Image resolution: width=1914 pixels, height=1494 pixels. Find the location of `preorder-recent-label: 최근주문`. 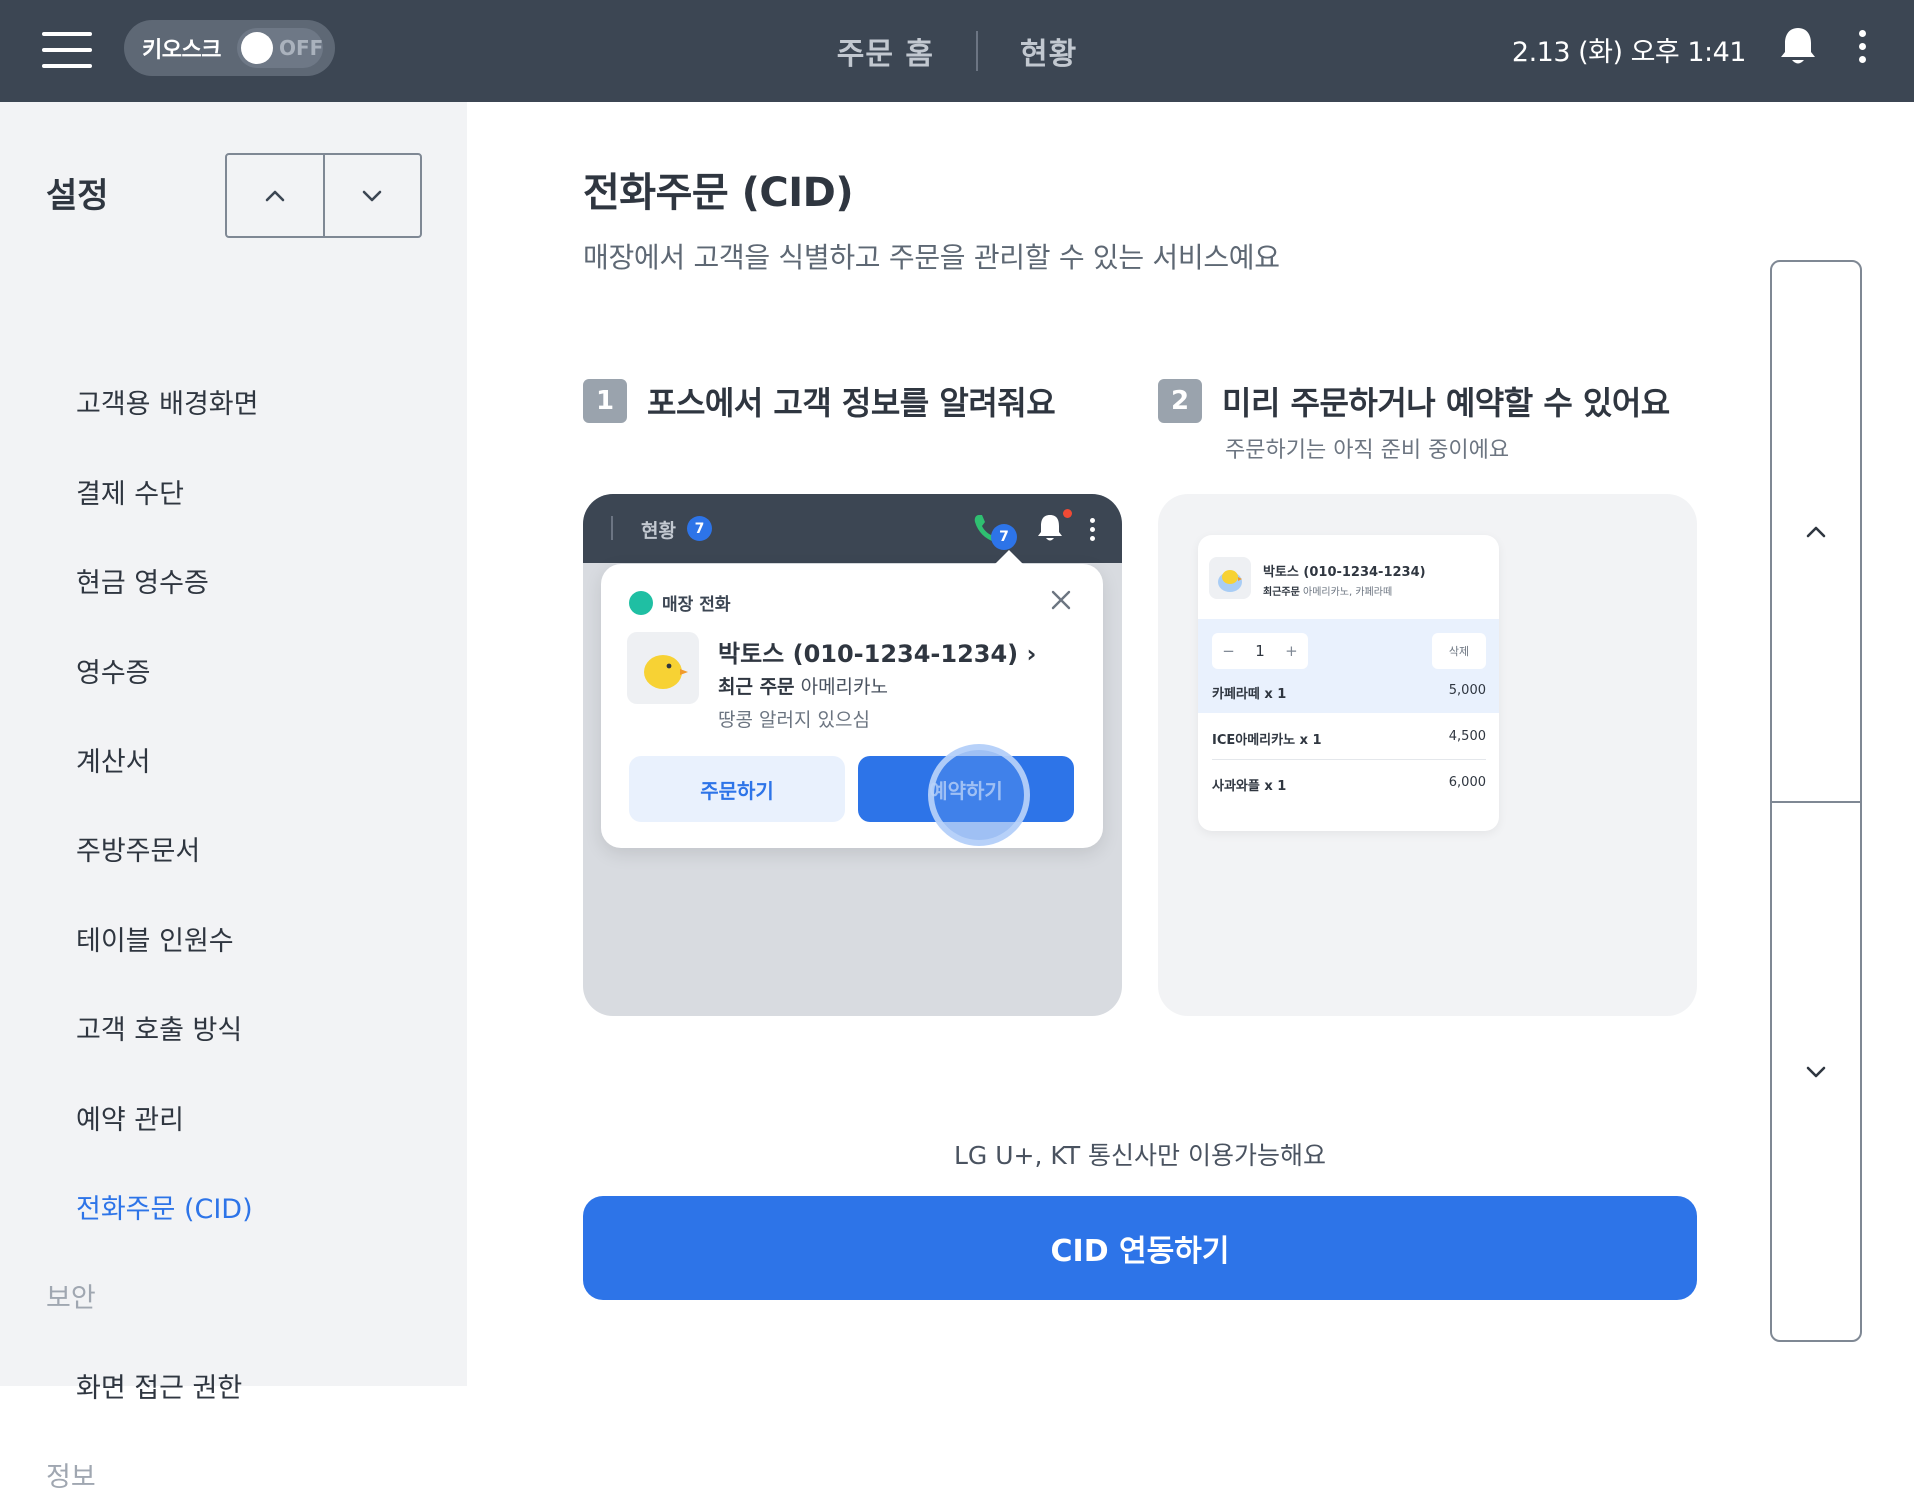

preorder-recent-label: 최근주문 is located at coordinates (1281, 592).